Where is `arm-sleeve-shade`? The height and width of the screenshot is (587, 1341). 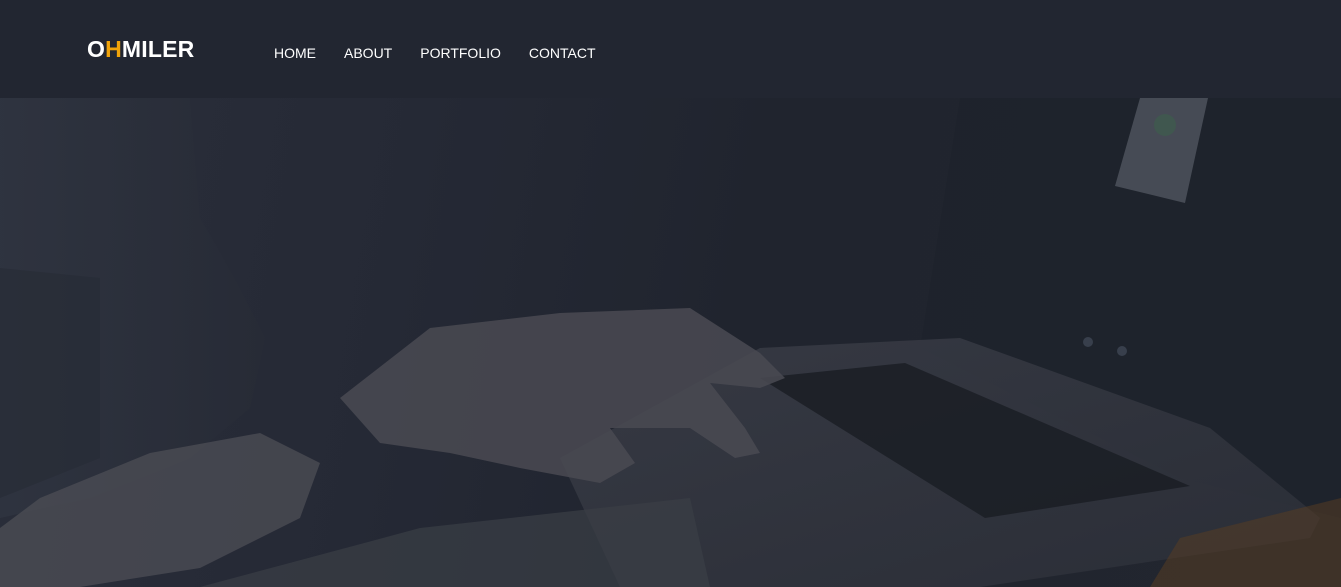
arm-sleeve-shade is located at coordinates (50, 383).